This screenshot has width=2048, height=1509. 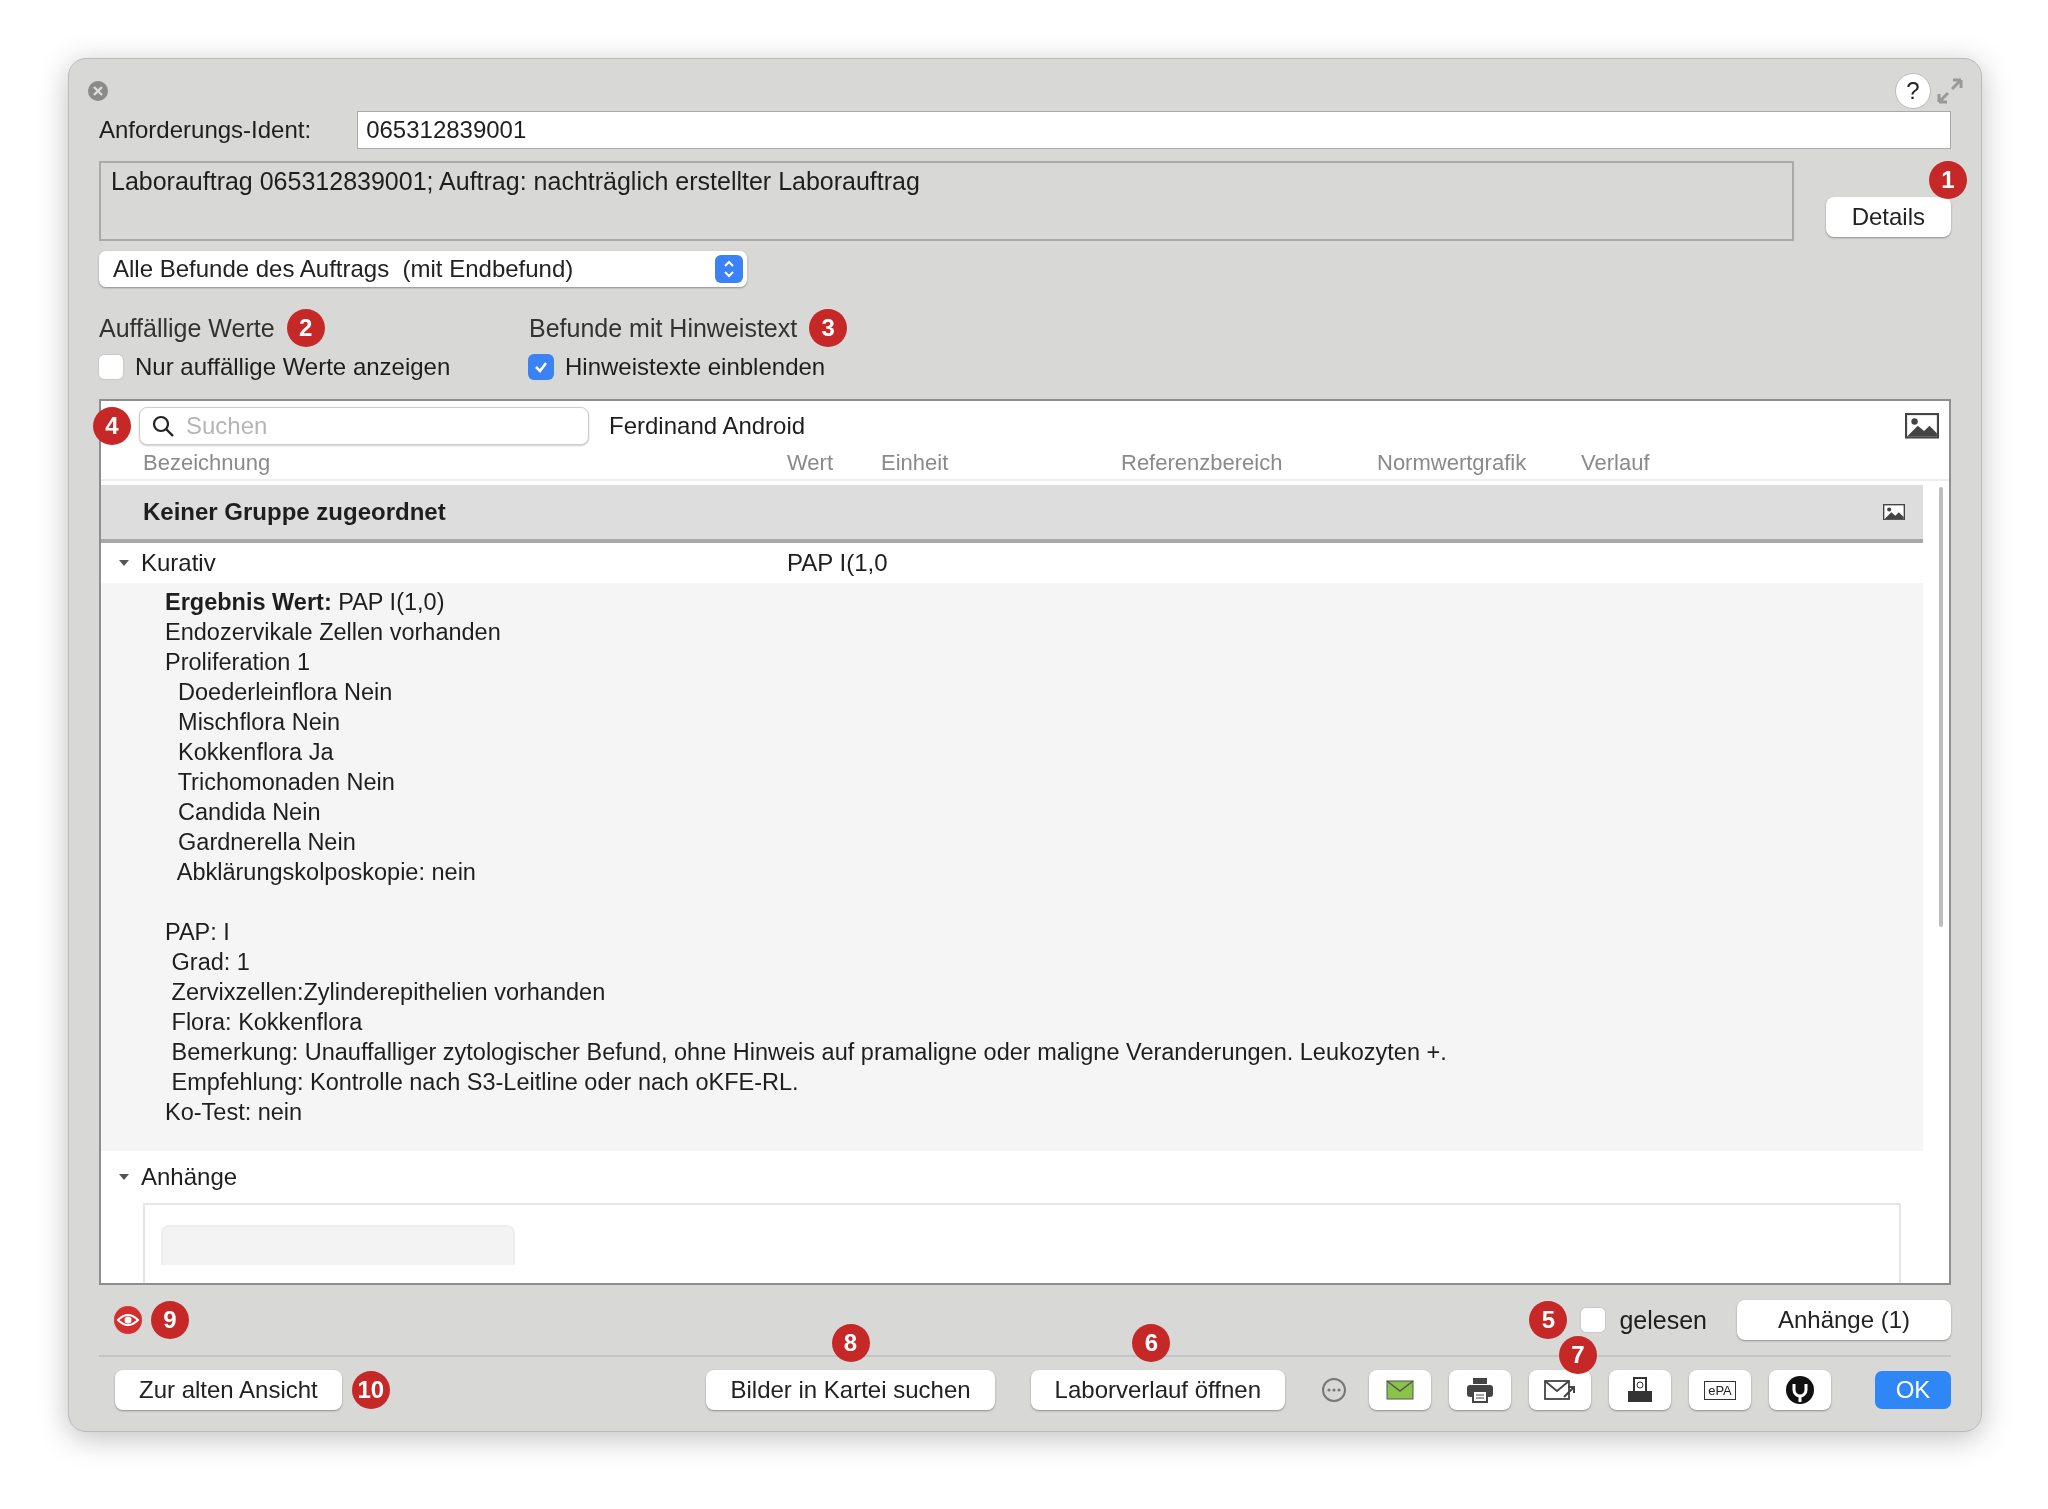 What do you see at coordinates (1400, 1390) in the screenshot?
I see `envelope-icon` at bounding box center [1400, 1390].